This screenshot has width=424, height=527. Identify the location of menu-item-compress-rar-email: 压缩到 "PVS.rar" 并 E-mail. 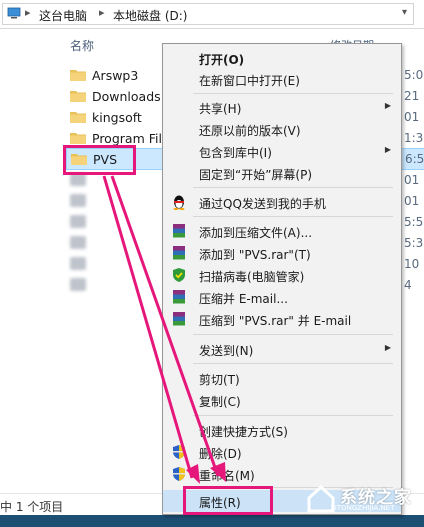
(282, 319).